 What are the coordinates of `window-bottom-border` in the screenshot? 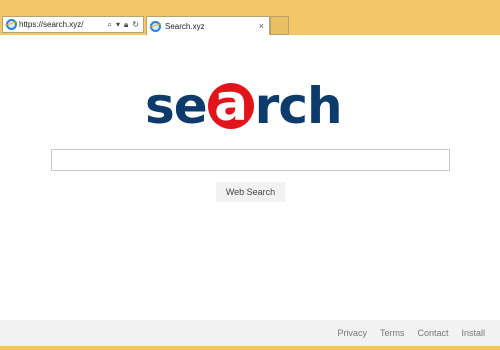 It's located at (250, 348).